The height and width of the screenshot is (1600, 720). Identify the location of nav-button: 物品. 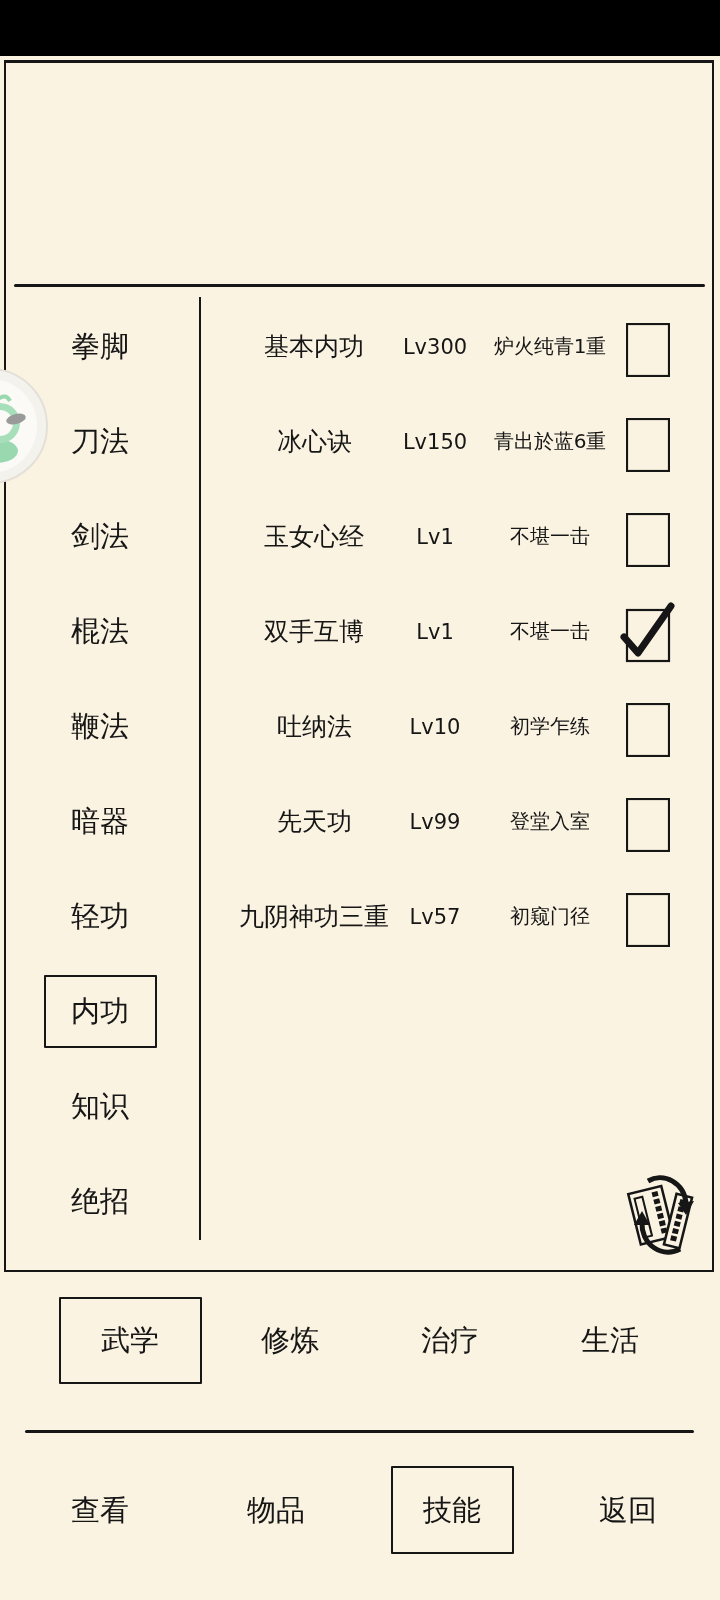
(276, 1510).